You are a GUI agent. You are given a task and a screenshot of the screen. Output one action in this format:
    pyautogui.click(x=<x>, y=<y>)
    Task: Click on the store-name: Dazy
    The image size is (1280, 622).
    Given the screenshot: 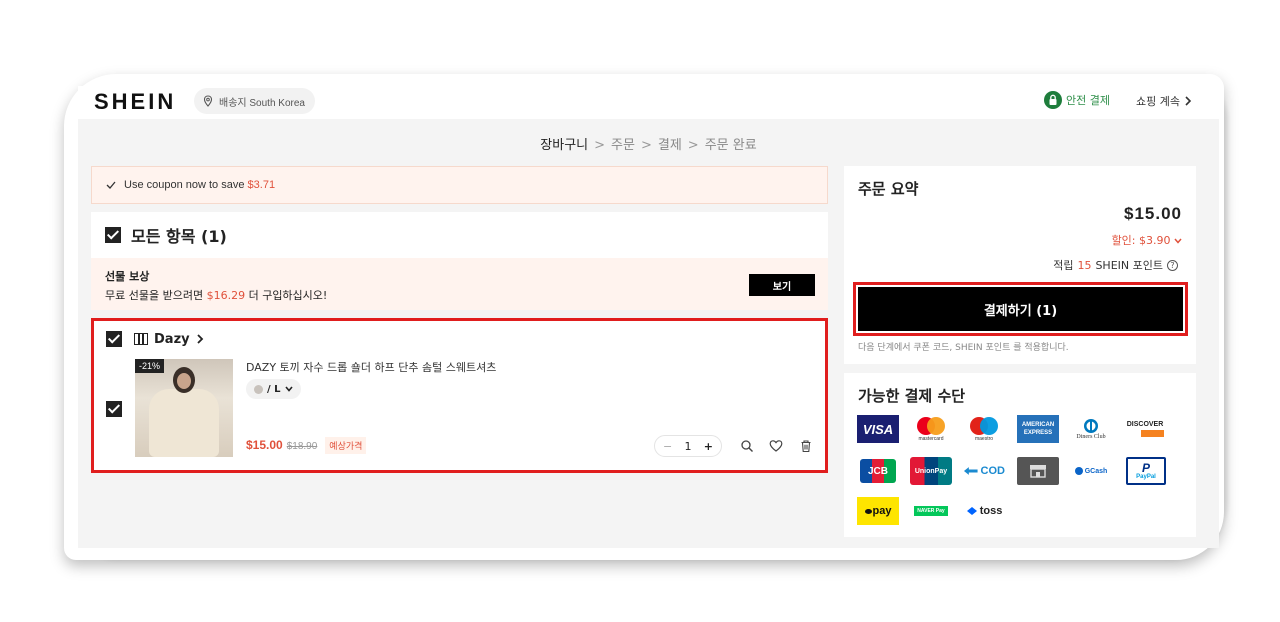 What is the action you would take?
    pyautogui.click(x=172, y=339)
    